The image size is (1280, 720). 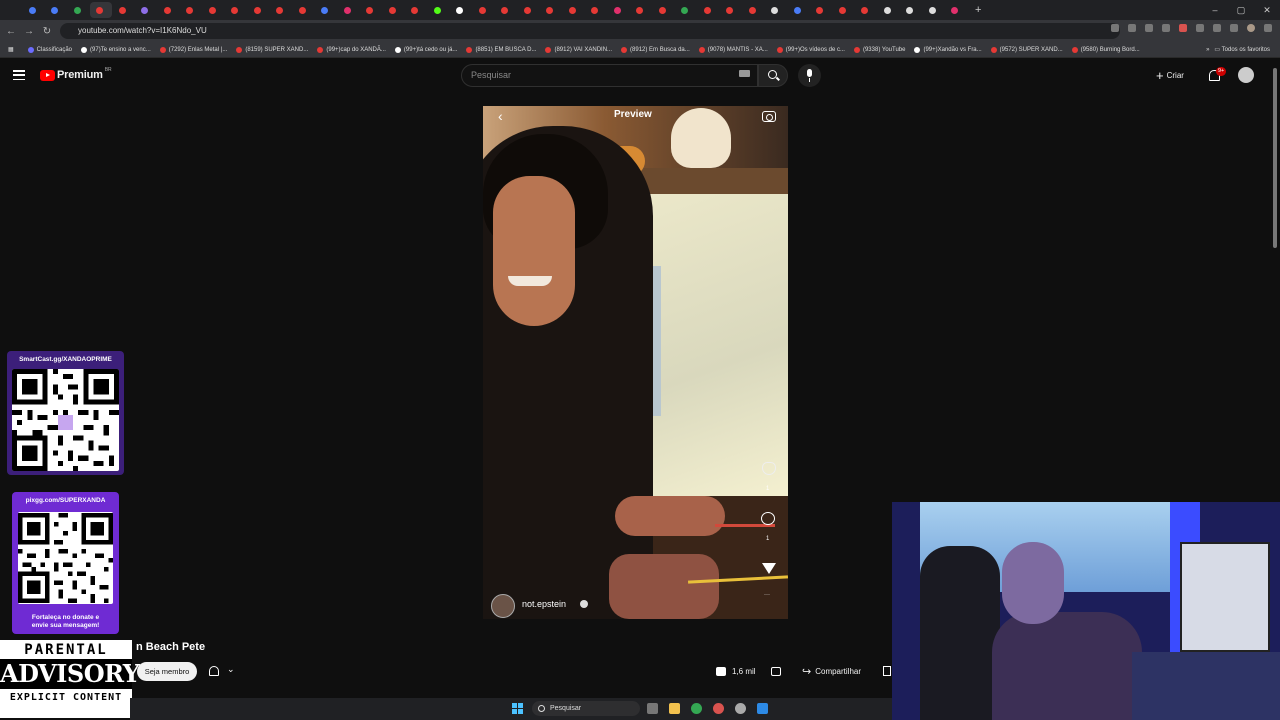 I want to click on extension-icon, so click(x=1183, y=28).